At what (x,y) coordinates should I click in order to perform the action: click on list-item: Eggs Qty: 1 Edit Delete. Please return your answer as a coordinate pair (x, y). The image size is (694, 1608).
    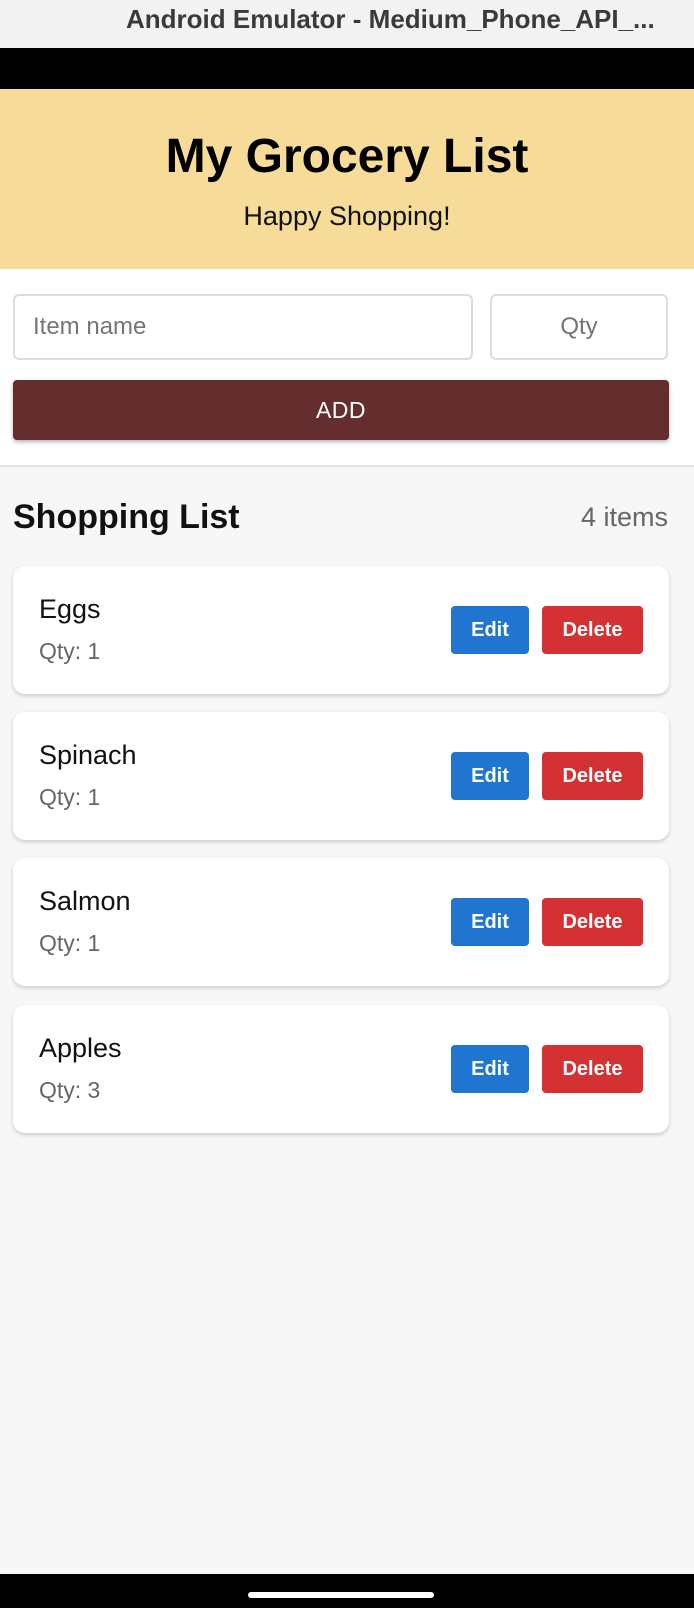
    Looking at the image, I should click on (341, 630).